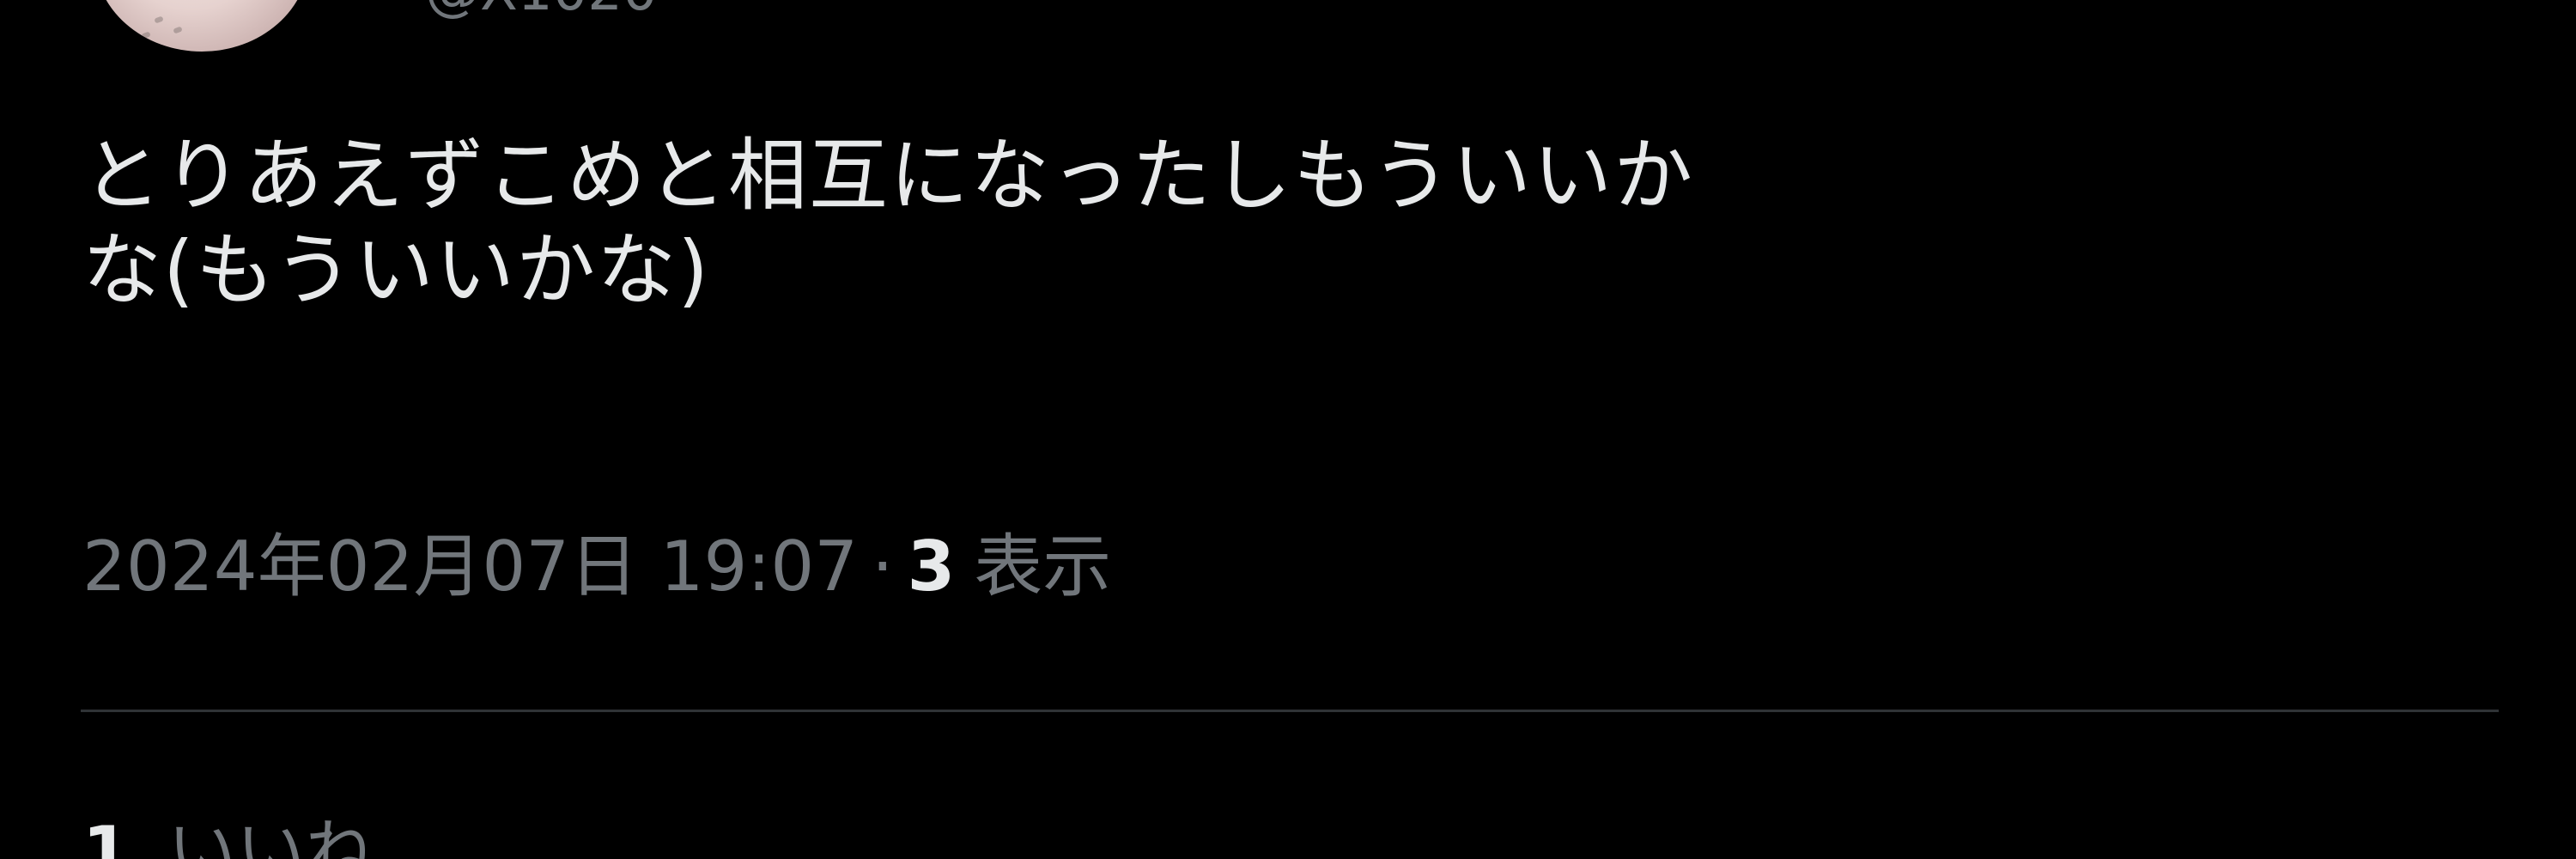 This screenshot has width=2576, height=859. I want to click on views-count: 3, so click(932, 567).